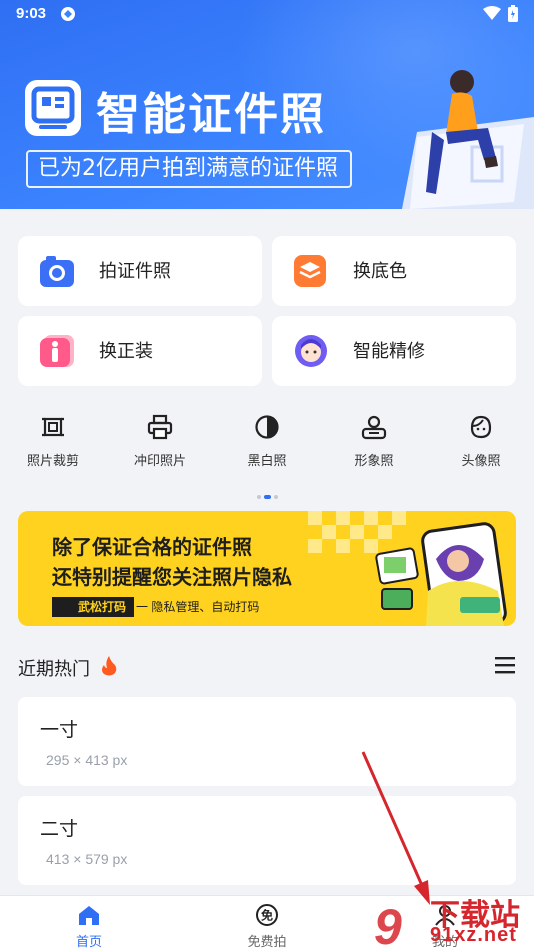 The image size is (534, 950). I want to click on size-dims: 295 × 413 px, so click(87, 760).